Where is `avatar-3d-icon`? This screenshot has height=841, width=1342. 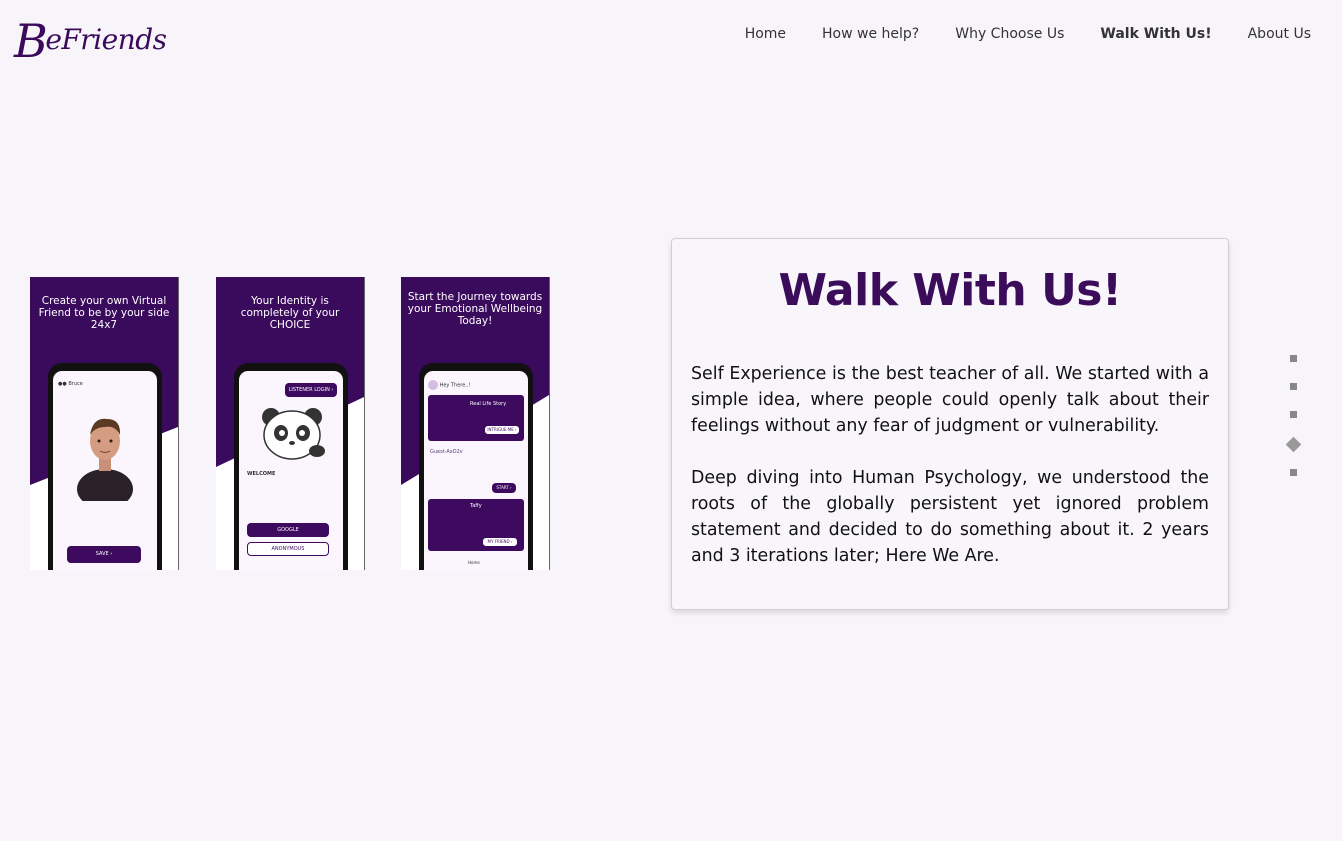
avatar-3d-icon is located at coordinates (105, 459).